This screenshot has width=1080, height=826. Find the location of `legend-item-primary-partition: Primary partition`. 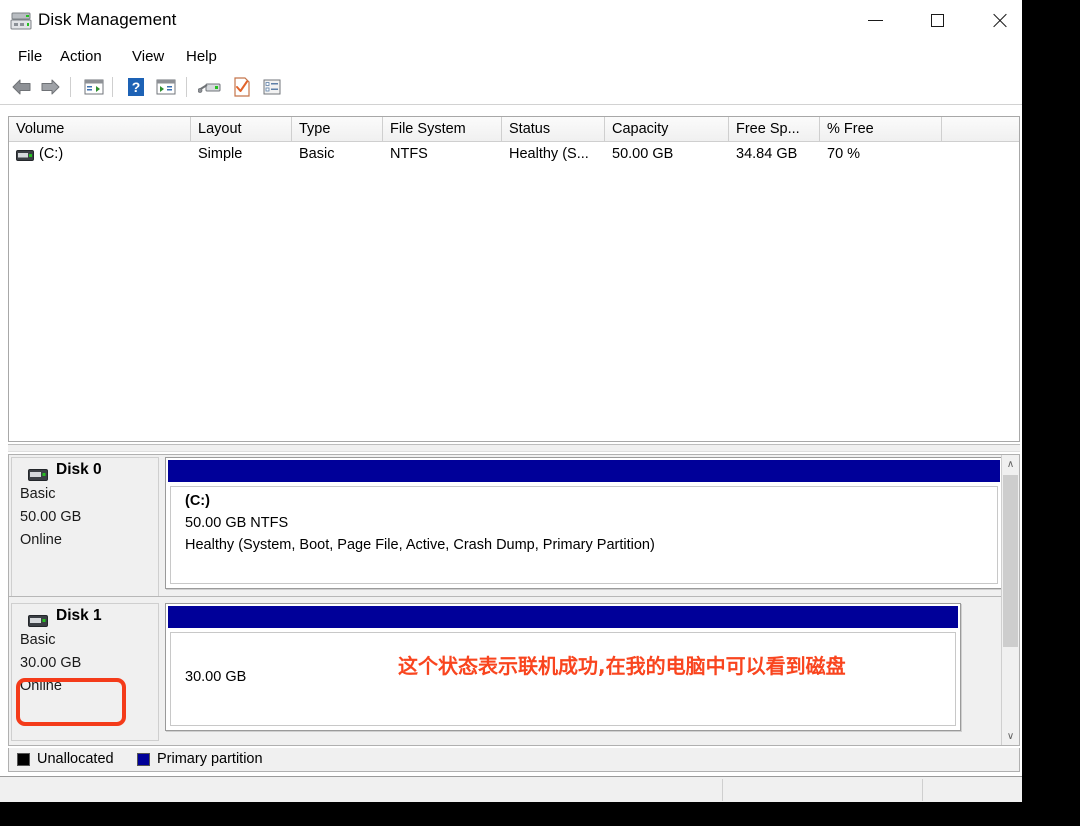

legend-item-primary-partition: Primary partition is located at coordinates (200, 759).